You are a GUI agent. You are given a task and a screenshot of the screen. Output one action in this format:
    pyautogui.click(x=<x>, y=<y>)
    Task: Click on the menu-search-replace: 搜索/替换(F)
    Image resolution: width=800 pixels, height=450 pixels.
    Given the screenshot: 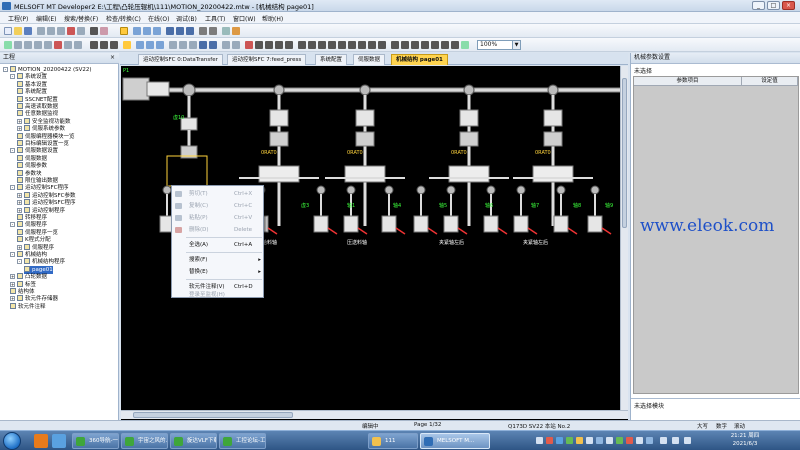 What is the action you would take?
    pyautogui.click(x=81, y=18)
    